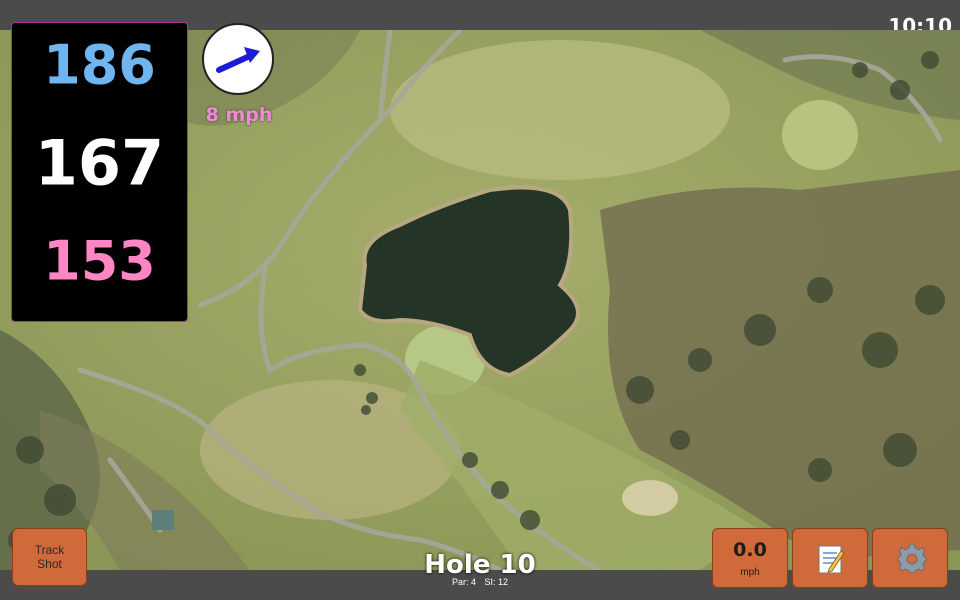  I want to click on hole-title: Hole 10, so click(480, 565).